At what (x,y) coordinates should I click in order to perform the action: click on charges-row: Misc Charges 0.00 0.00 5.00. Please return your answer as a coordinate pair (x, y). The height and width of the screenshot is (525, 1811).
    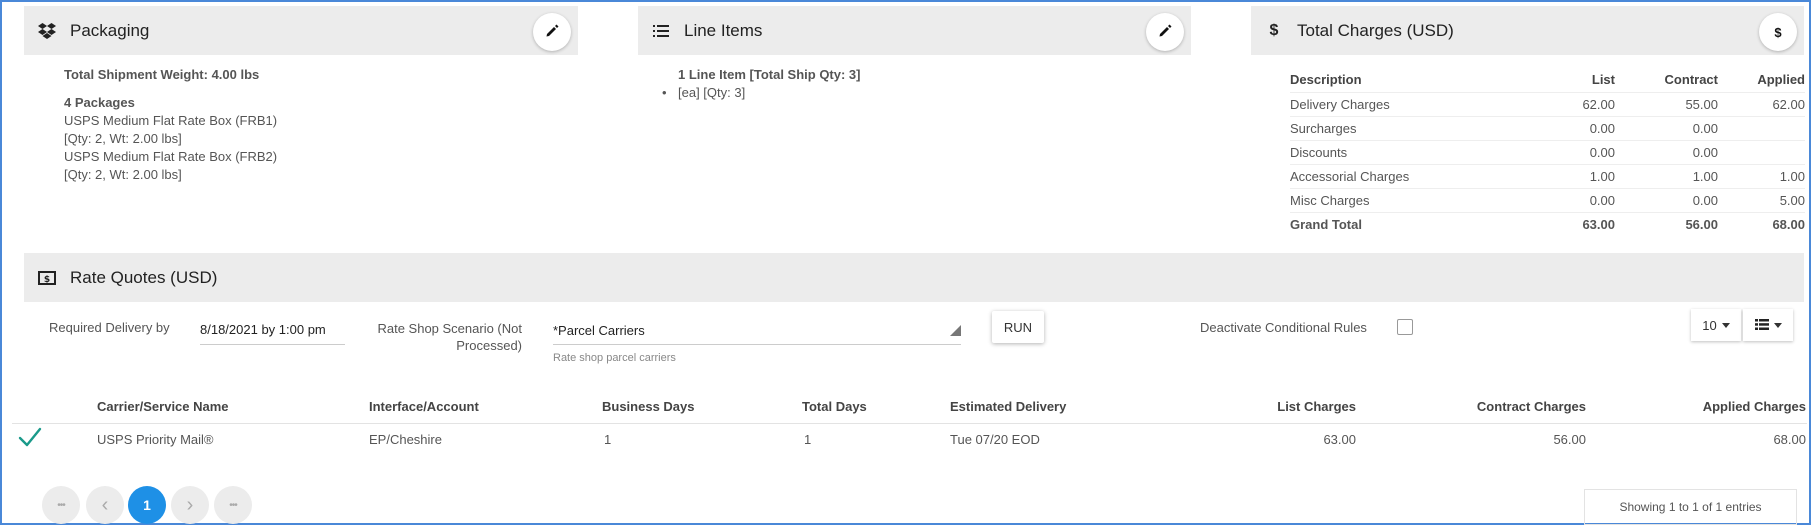
    Looking at the image, I should click on (1547, 199).